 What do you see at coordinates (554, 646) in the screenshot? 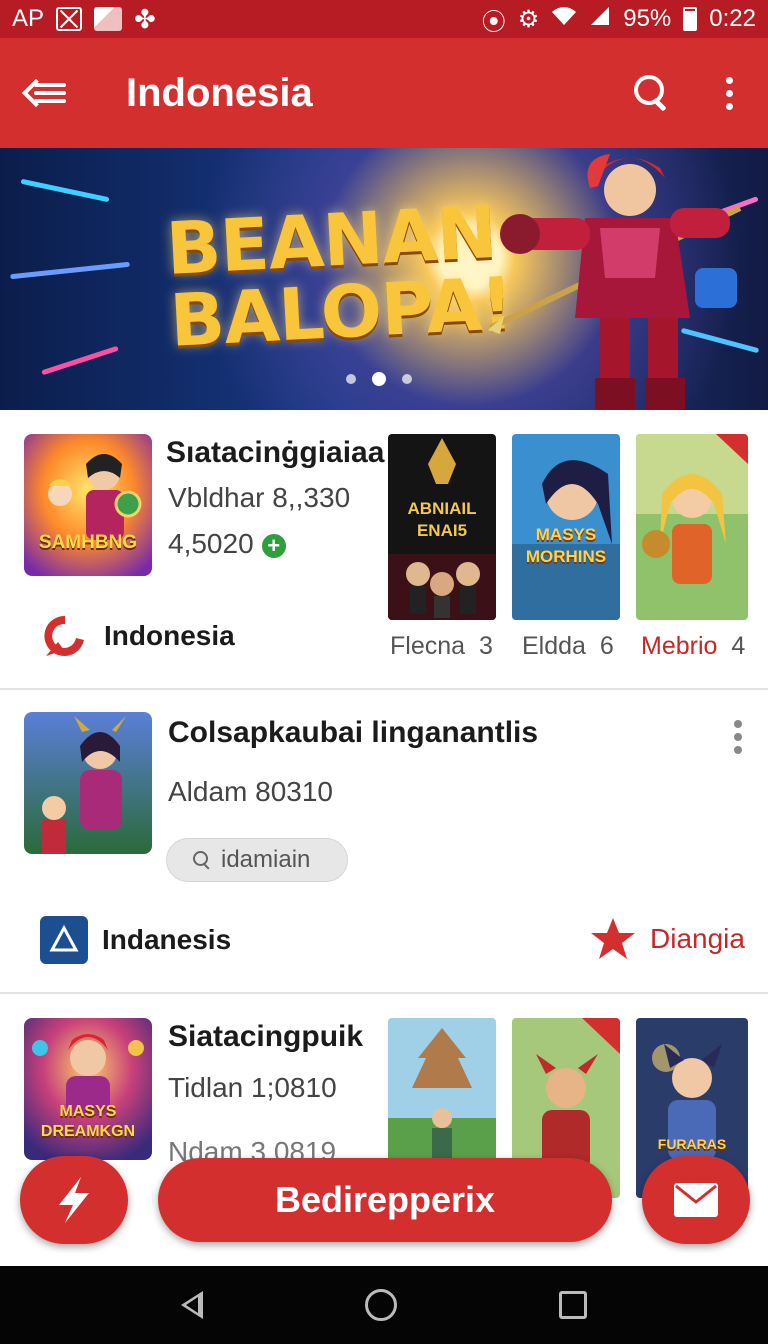
I see `poster-label: Eldda` at bounding box center [554, 646].